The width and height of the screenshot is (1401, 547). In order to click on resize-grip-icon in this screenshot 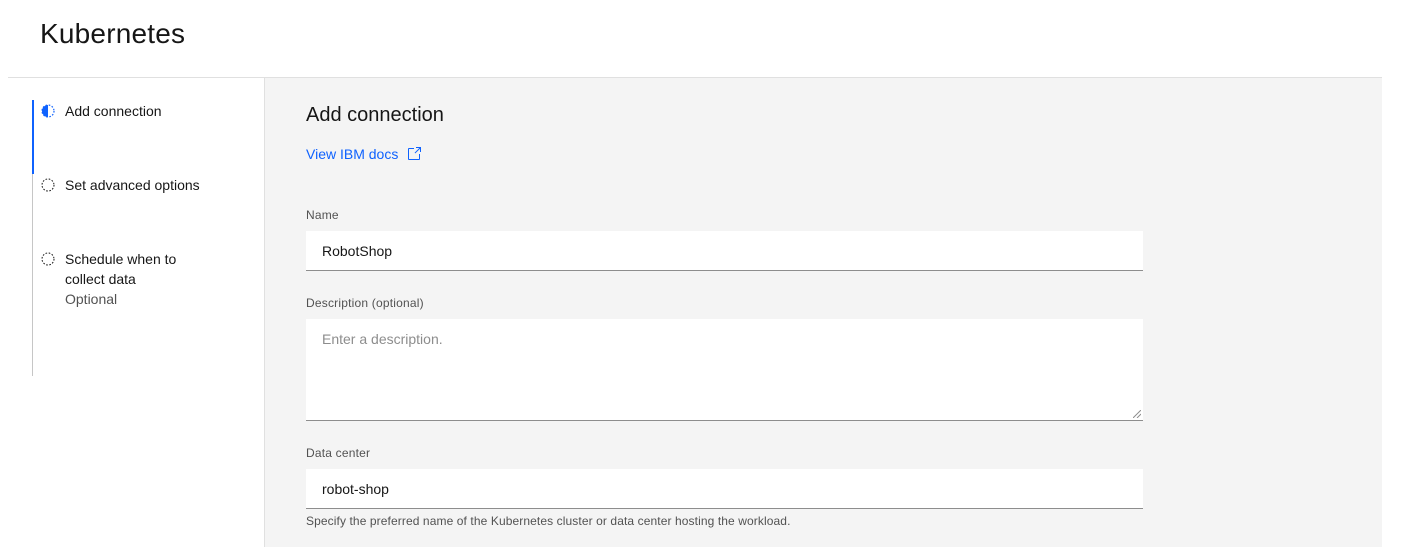, I will do `click(1137, 414)`.